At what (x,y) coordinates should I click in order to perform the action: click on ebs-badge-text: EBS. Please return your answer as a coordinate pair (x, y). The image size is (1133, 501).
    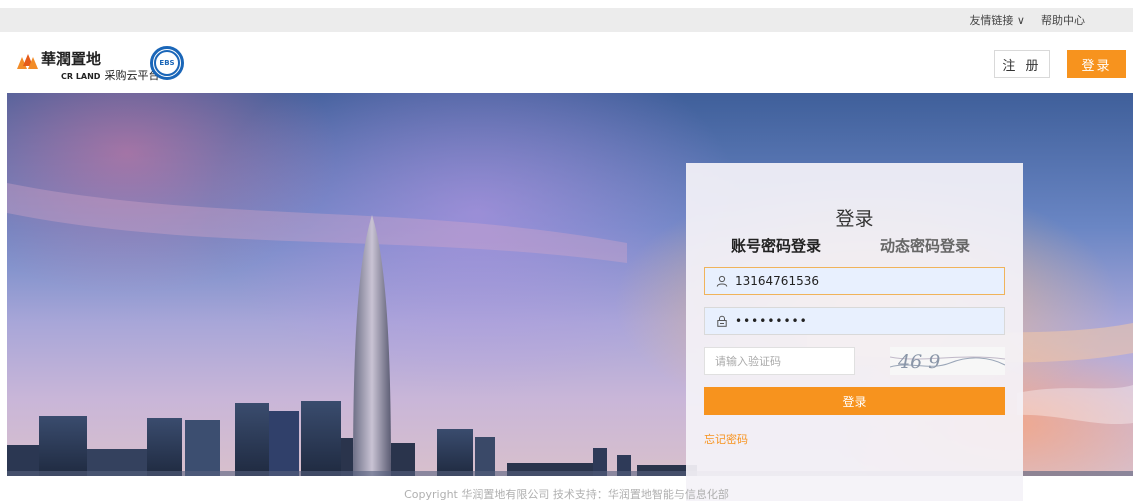
    Looking at the image, I should click on (167, 63).